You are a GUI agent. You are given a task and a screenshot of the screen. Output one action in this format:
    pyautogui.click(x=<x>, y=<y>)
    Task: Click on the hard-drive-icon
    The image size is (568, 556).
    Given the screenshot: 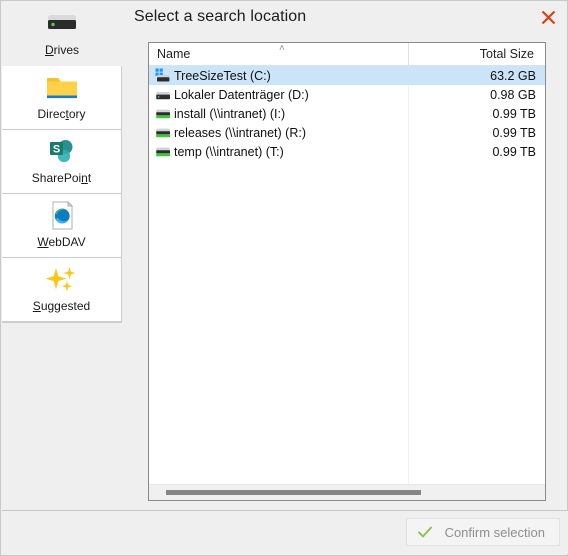 What is the action you would take?
    pyautogui.click(x=62, y=24)
    